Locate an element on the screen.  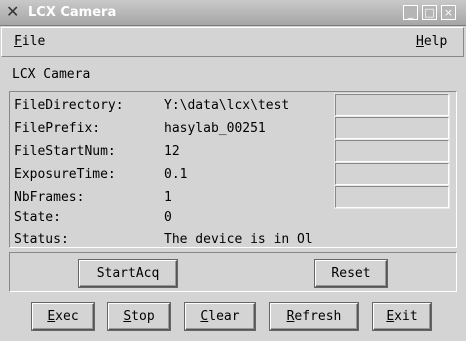
field-value: 1 is located at coordinates (168, 197).